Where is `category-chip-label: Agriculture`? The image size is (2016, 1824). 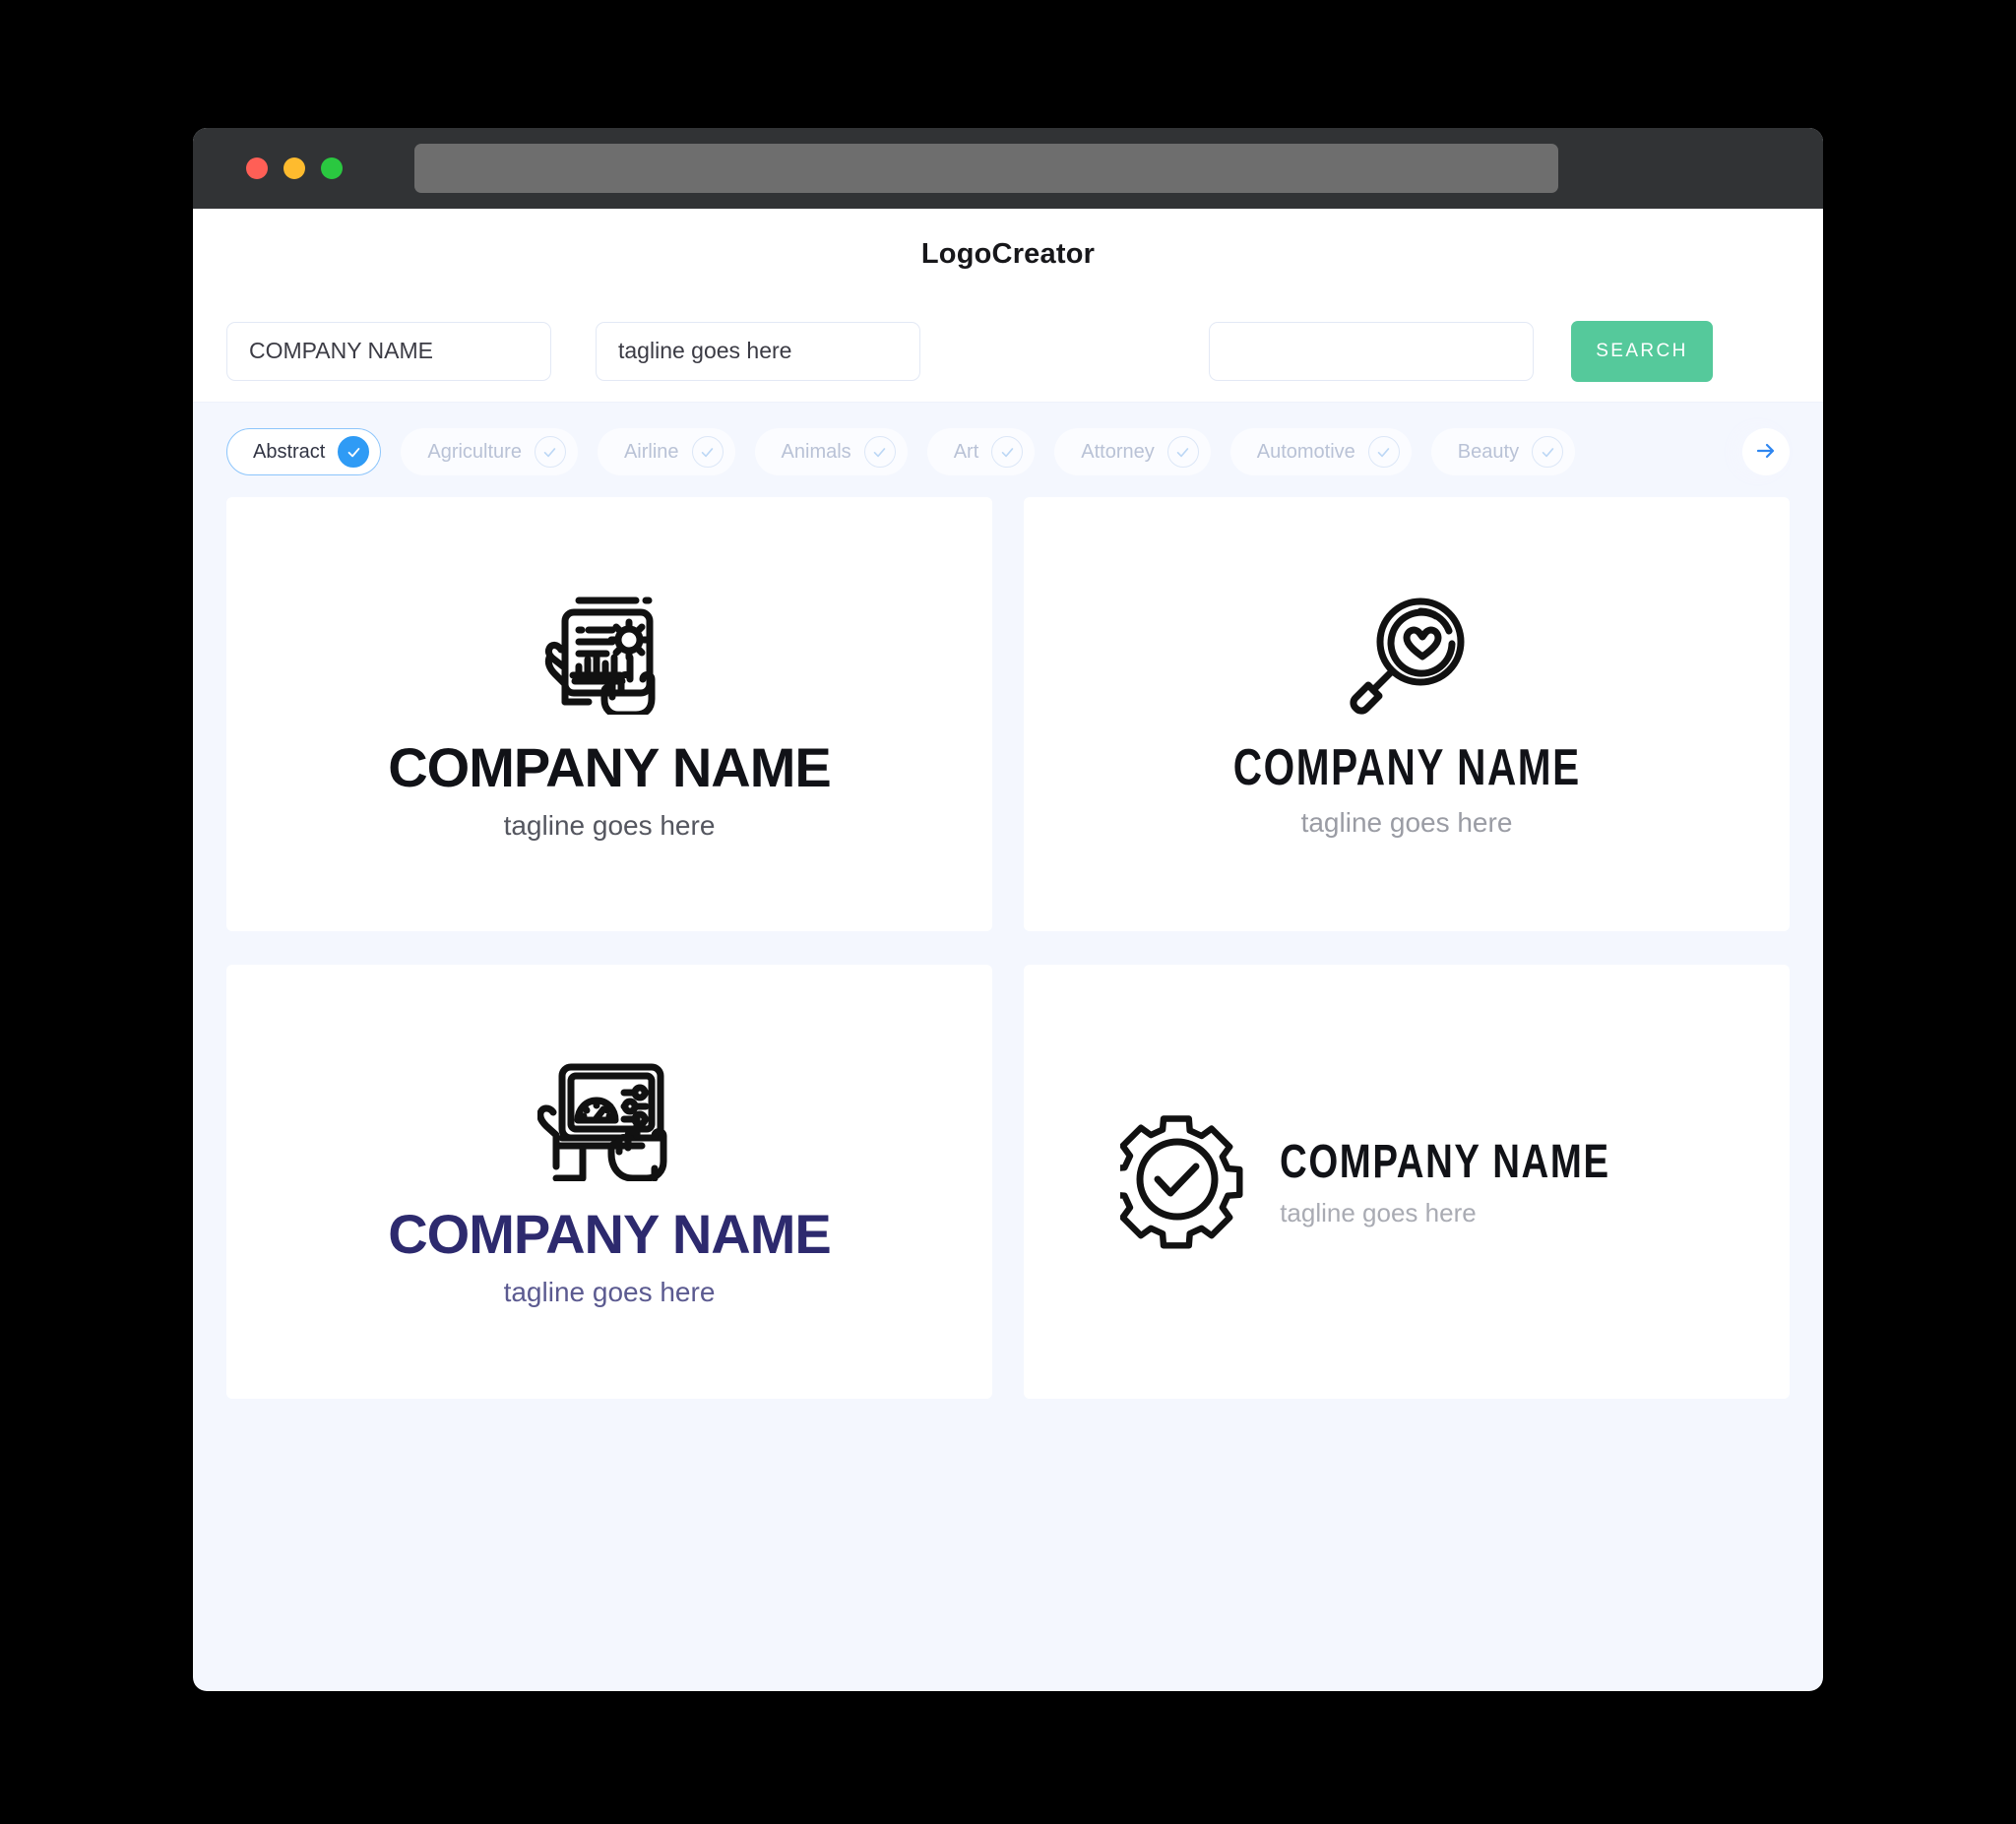
category-chip-label: Agriculture is located at coordinates (474, 451).